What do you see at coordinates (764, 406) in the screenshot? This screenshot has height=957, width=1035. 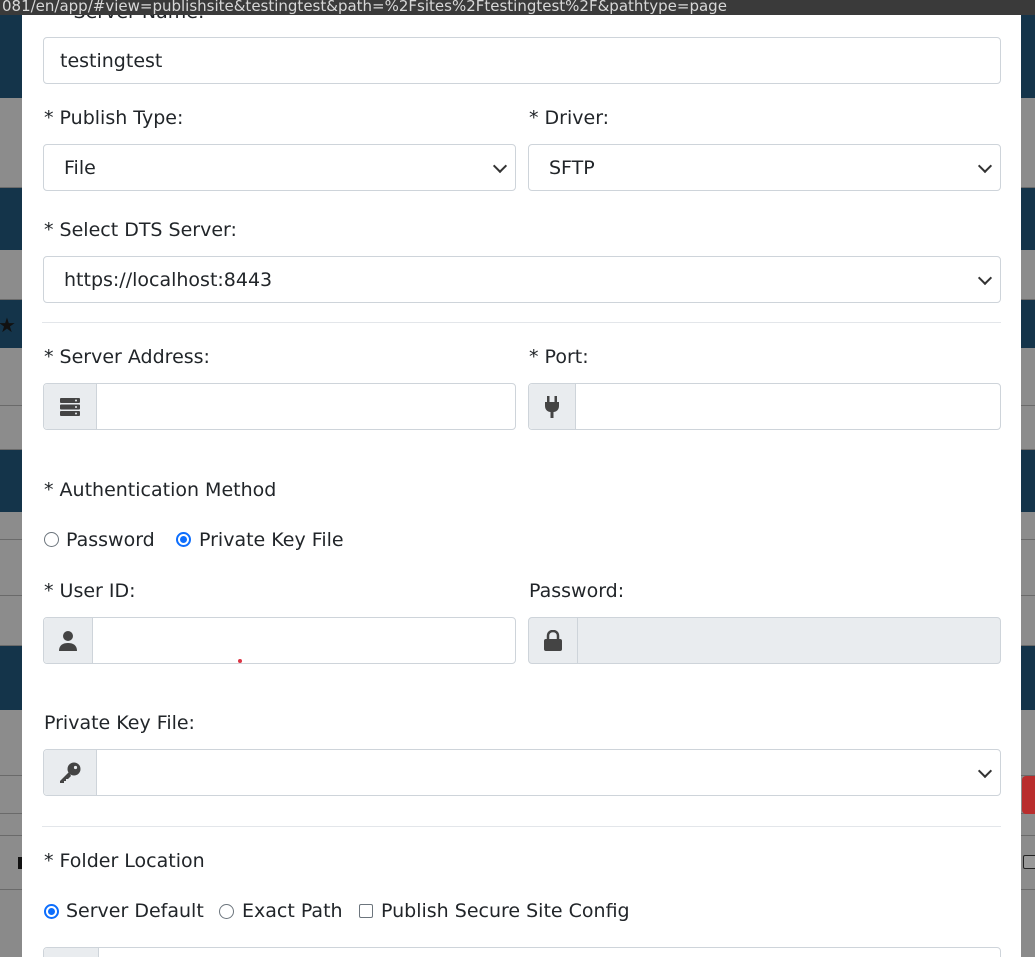 I see `port-input` at bounding box center [764, 406].